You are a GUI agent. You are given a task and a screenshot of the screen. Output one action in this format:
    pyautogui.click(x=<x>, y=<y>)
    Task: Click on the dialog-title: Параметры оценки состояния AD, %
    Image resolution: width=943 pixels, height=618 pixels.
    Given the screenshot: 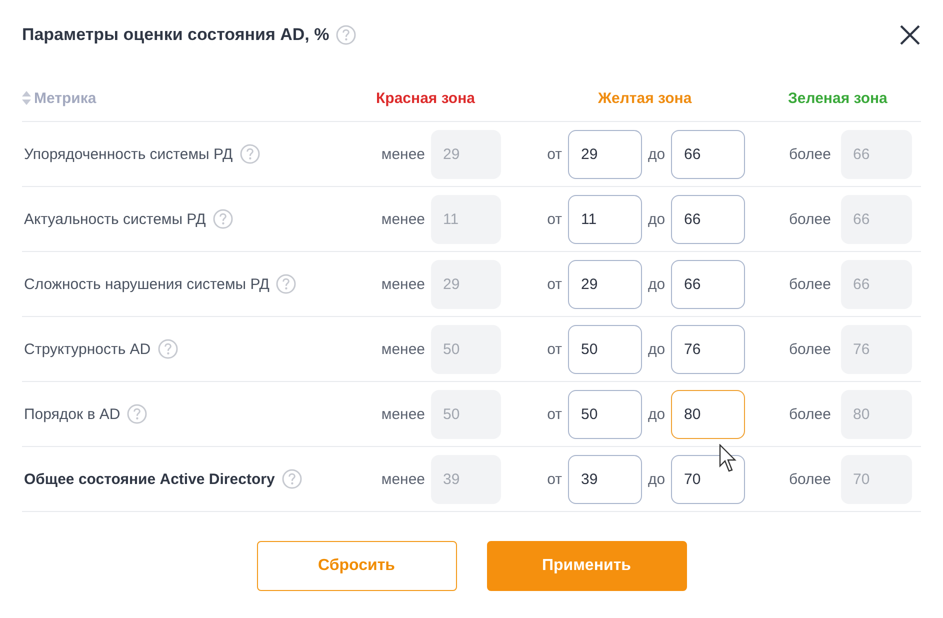 What is the action you would take?
    pyautogui.click(x=176, y=35)
    